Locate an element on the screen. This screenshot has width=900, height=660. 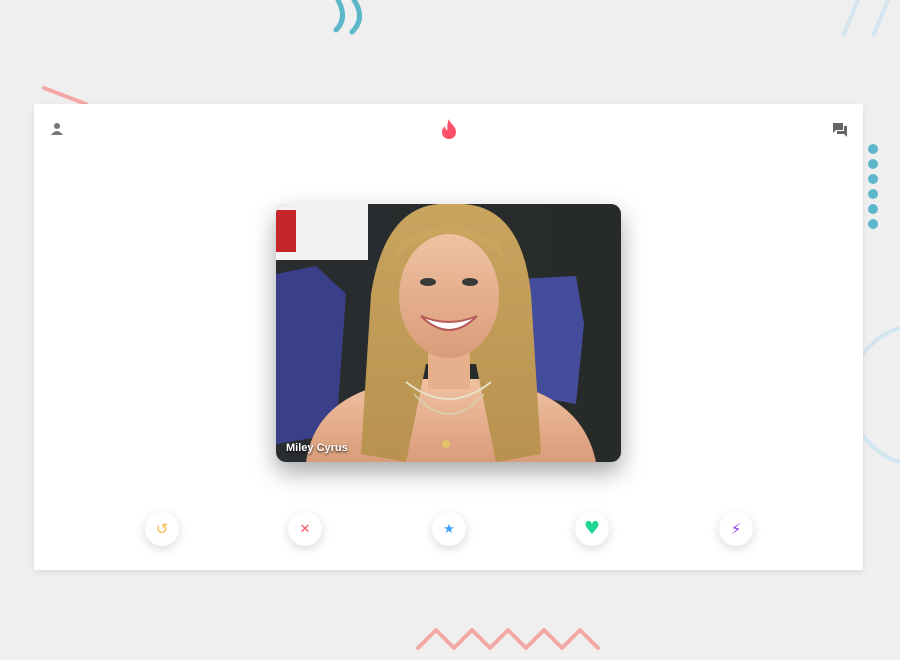
teal-dots-decoration is located at coordinates (873, 186).